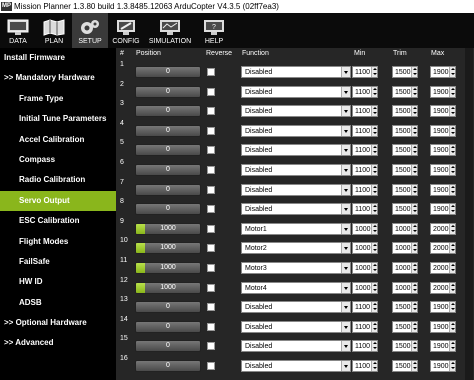 The height and width of the screenshot is (380, 474). I want to click on simulation-button: SIMULATION, so click(170, 30).